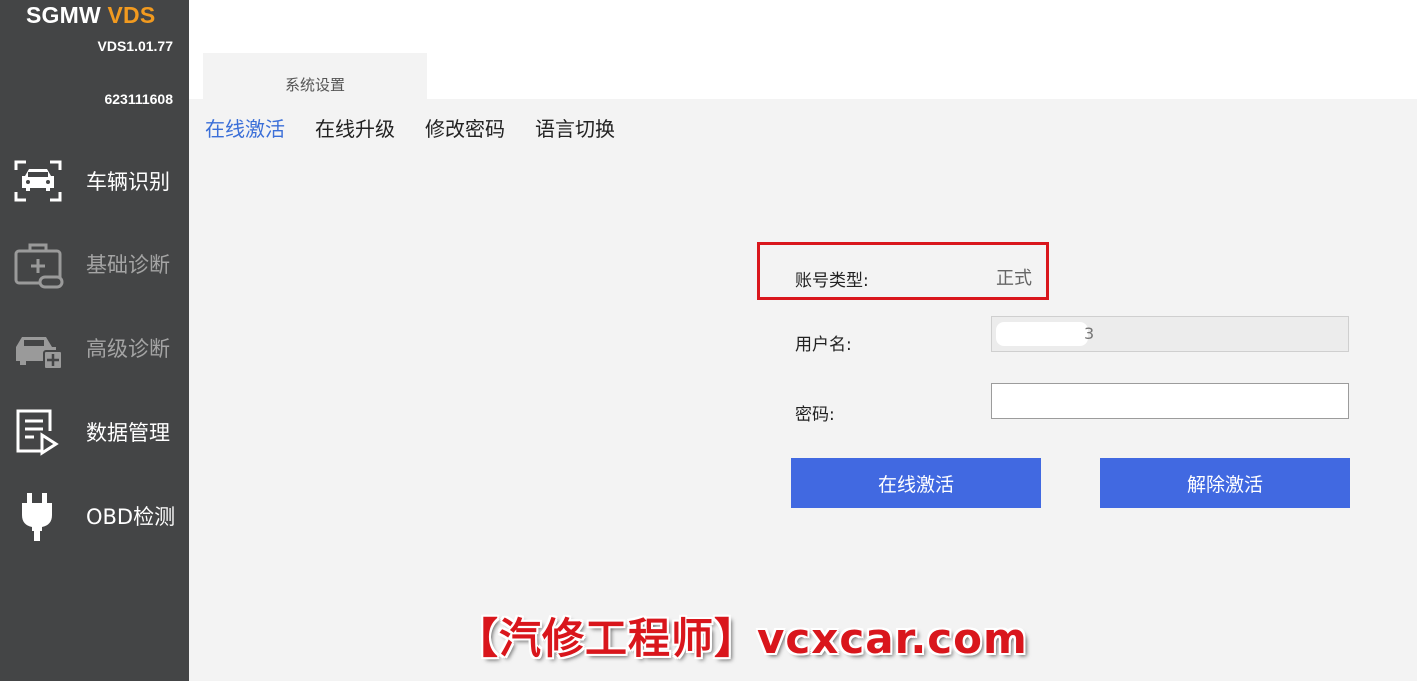  What do you see at coordinates (1014, 278) in the screenshot?
I see `account-type-value: 正式` at bounding box center [1014, 278].